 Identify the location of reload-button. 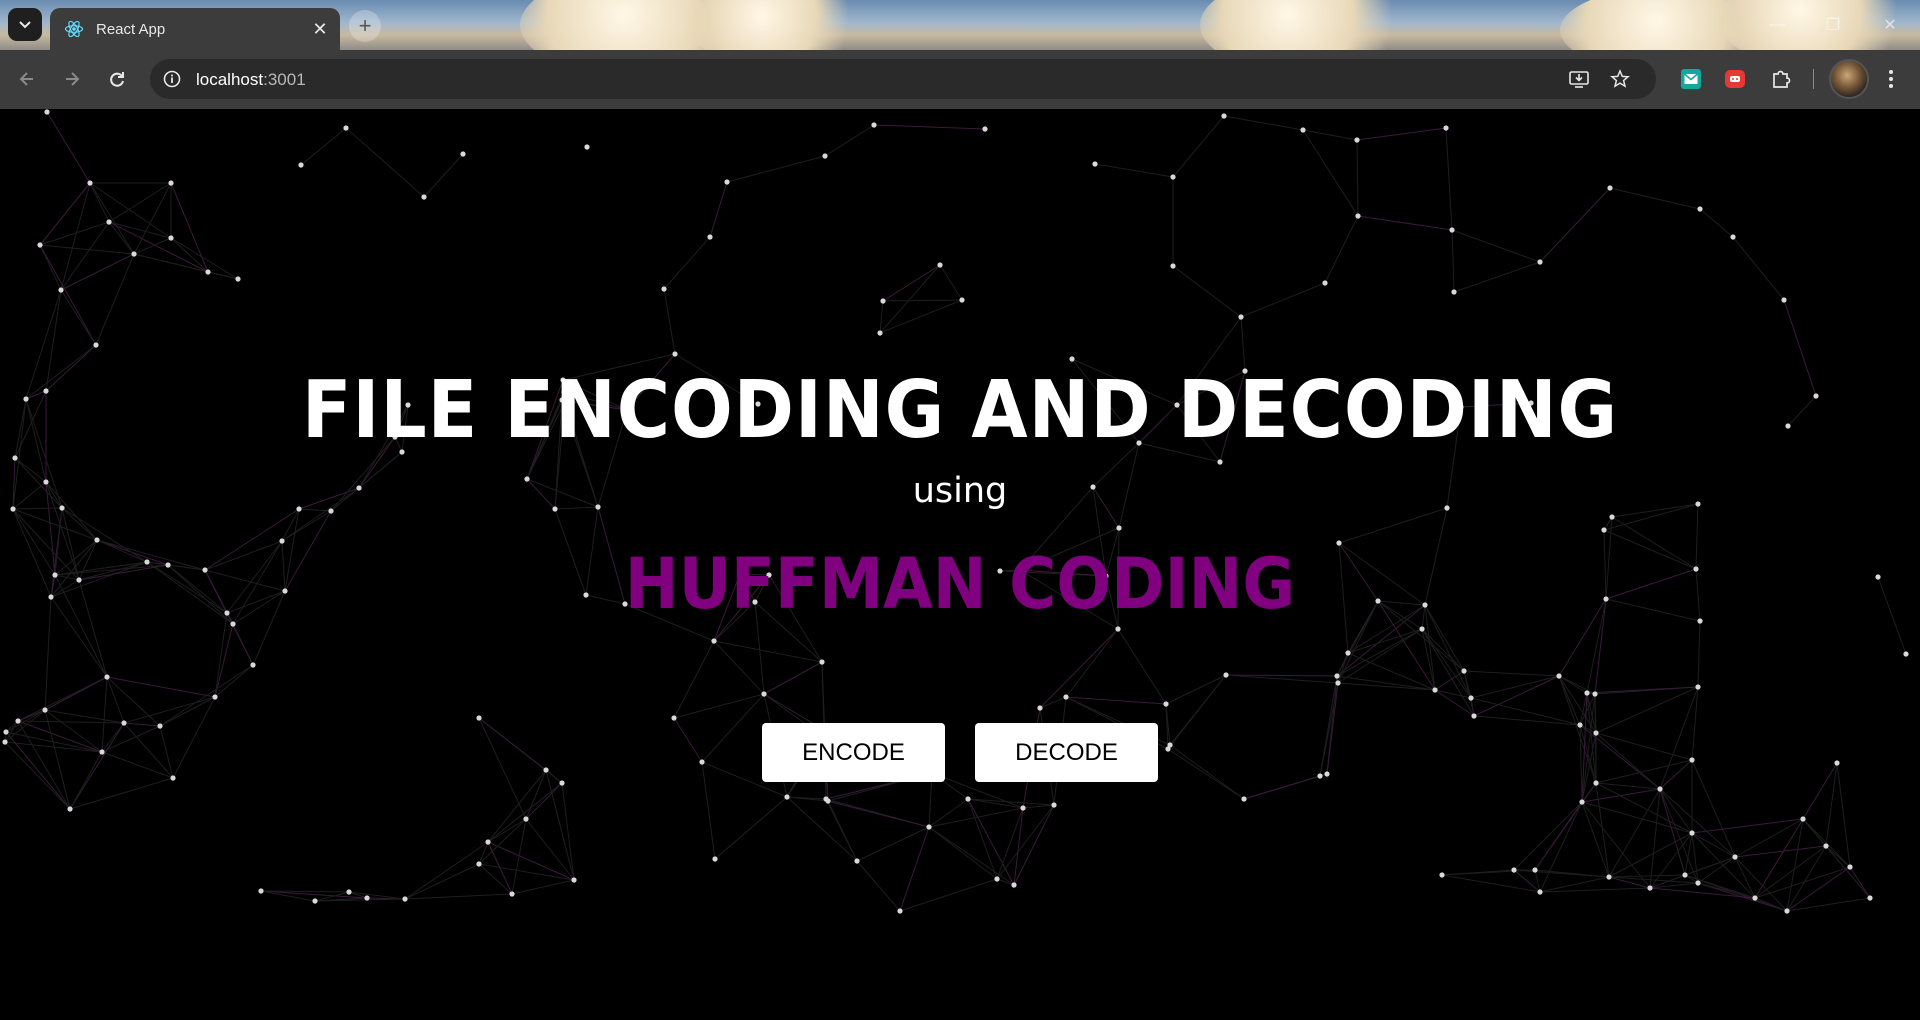
(117, 79).